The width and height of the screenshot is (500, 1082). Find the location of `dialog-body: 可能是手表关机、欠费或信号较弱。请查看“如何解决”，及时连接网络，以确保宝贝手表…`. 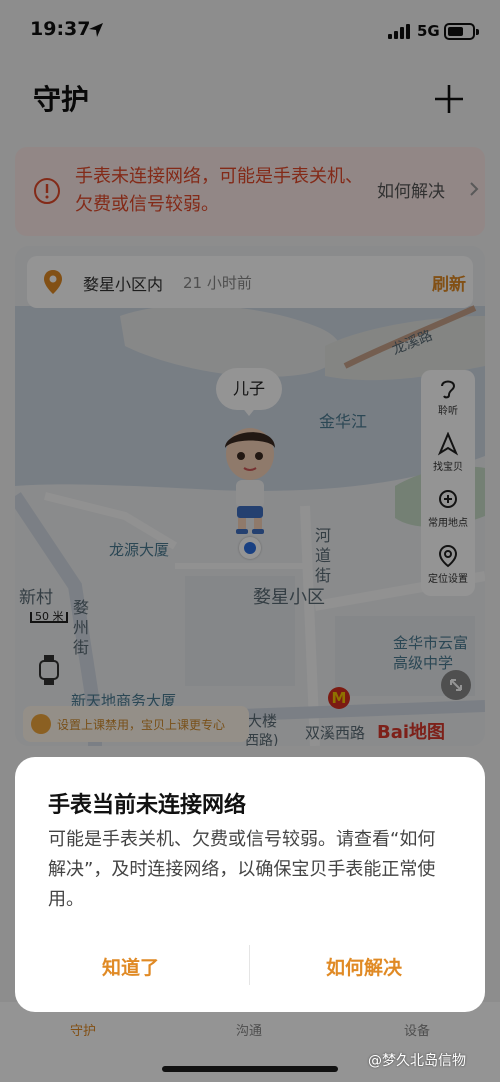

dialog-body: 可能是手表关机、欠费或信号较弱。请查看“如何解决”，及时连接网络，以确保宝贝手表… is located at coordinates (242, 869).